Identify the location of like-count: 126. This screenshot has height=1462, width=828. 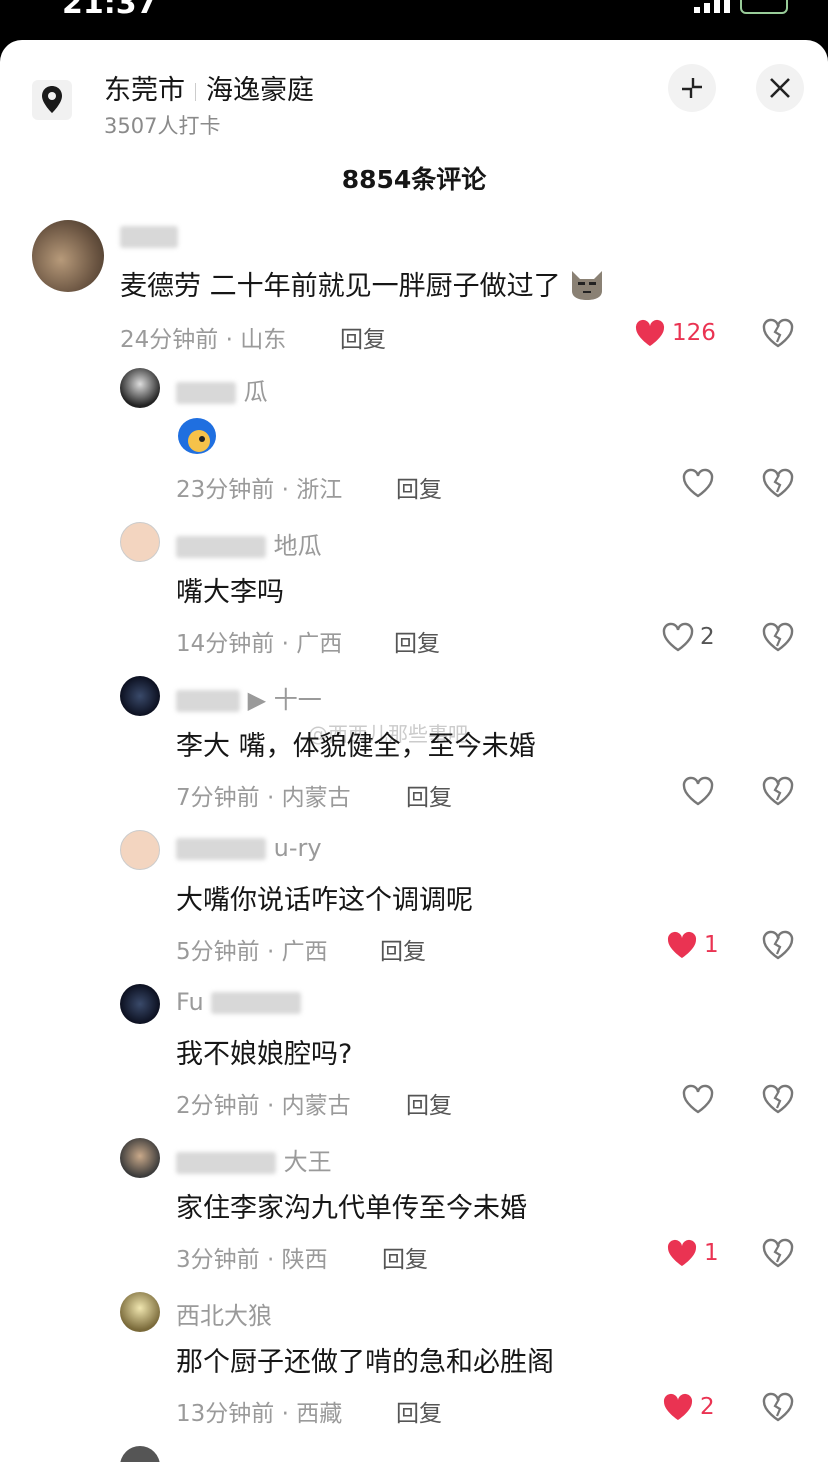
(694, 333).